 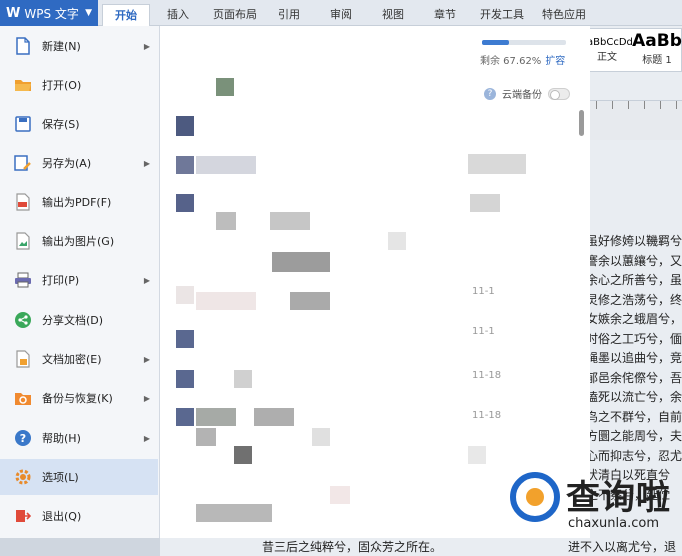 What do you see at coordinates (289, 15) in the screenshot?
I see `tab-references: 引用` at bounding box center [289, 15].